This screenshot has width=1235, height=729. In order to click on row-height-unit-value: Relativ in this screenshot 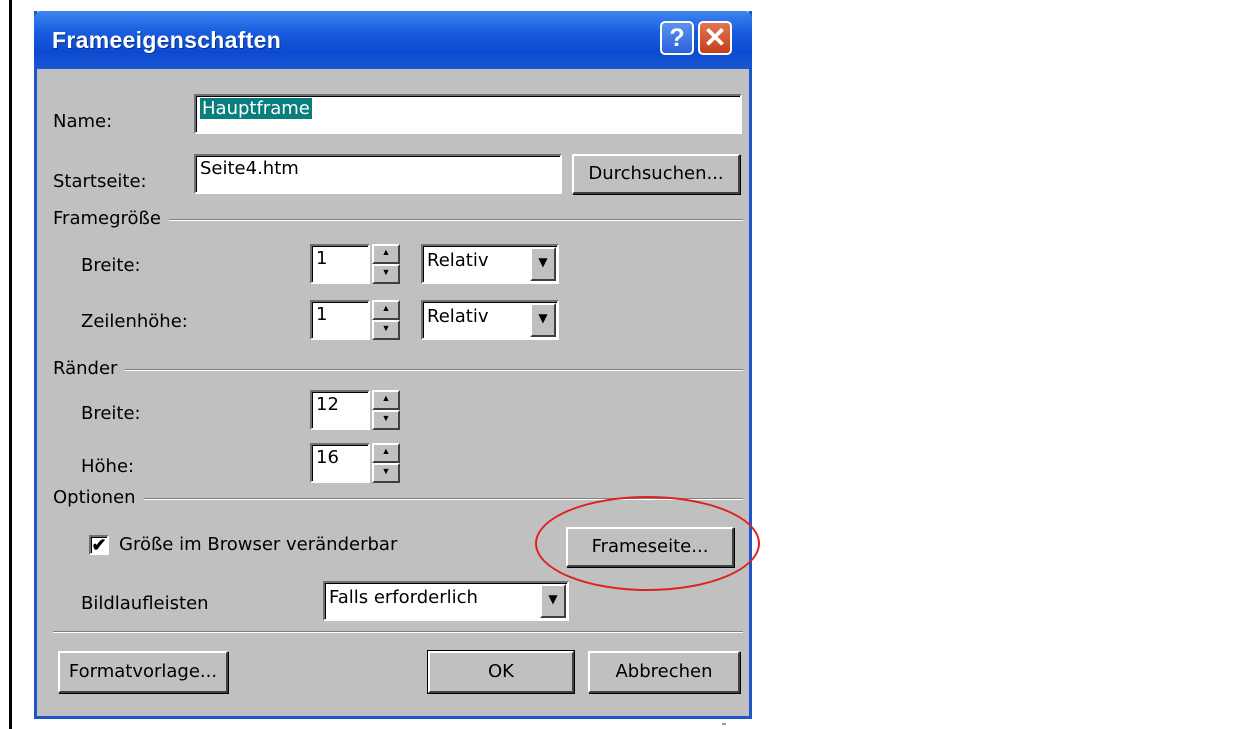, I will do `click(458, 316)`.